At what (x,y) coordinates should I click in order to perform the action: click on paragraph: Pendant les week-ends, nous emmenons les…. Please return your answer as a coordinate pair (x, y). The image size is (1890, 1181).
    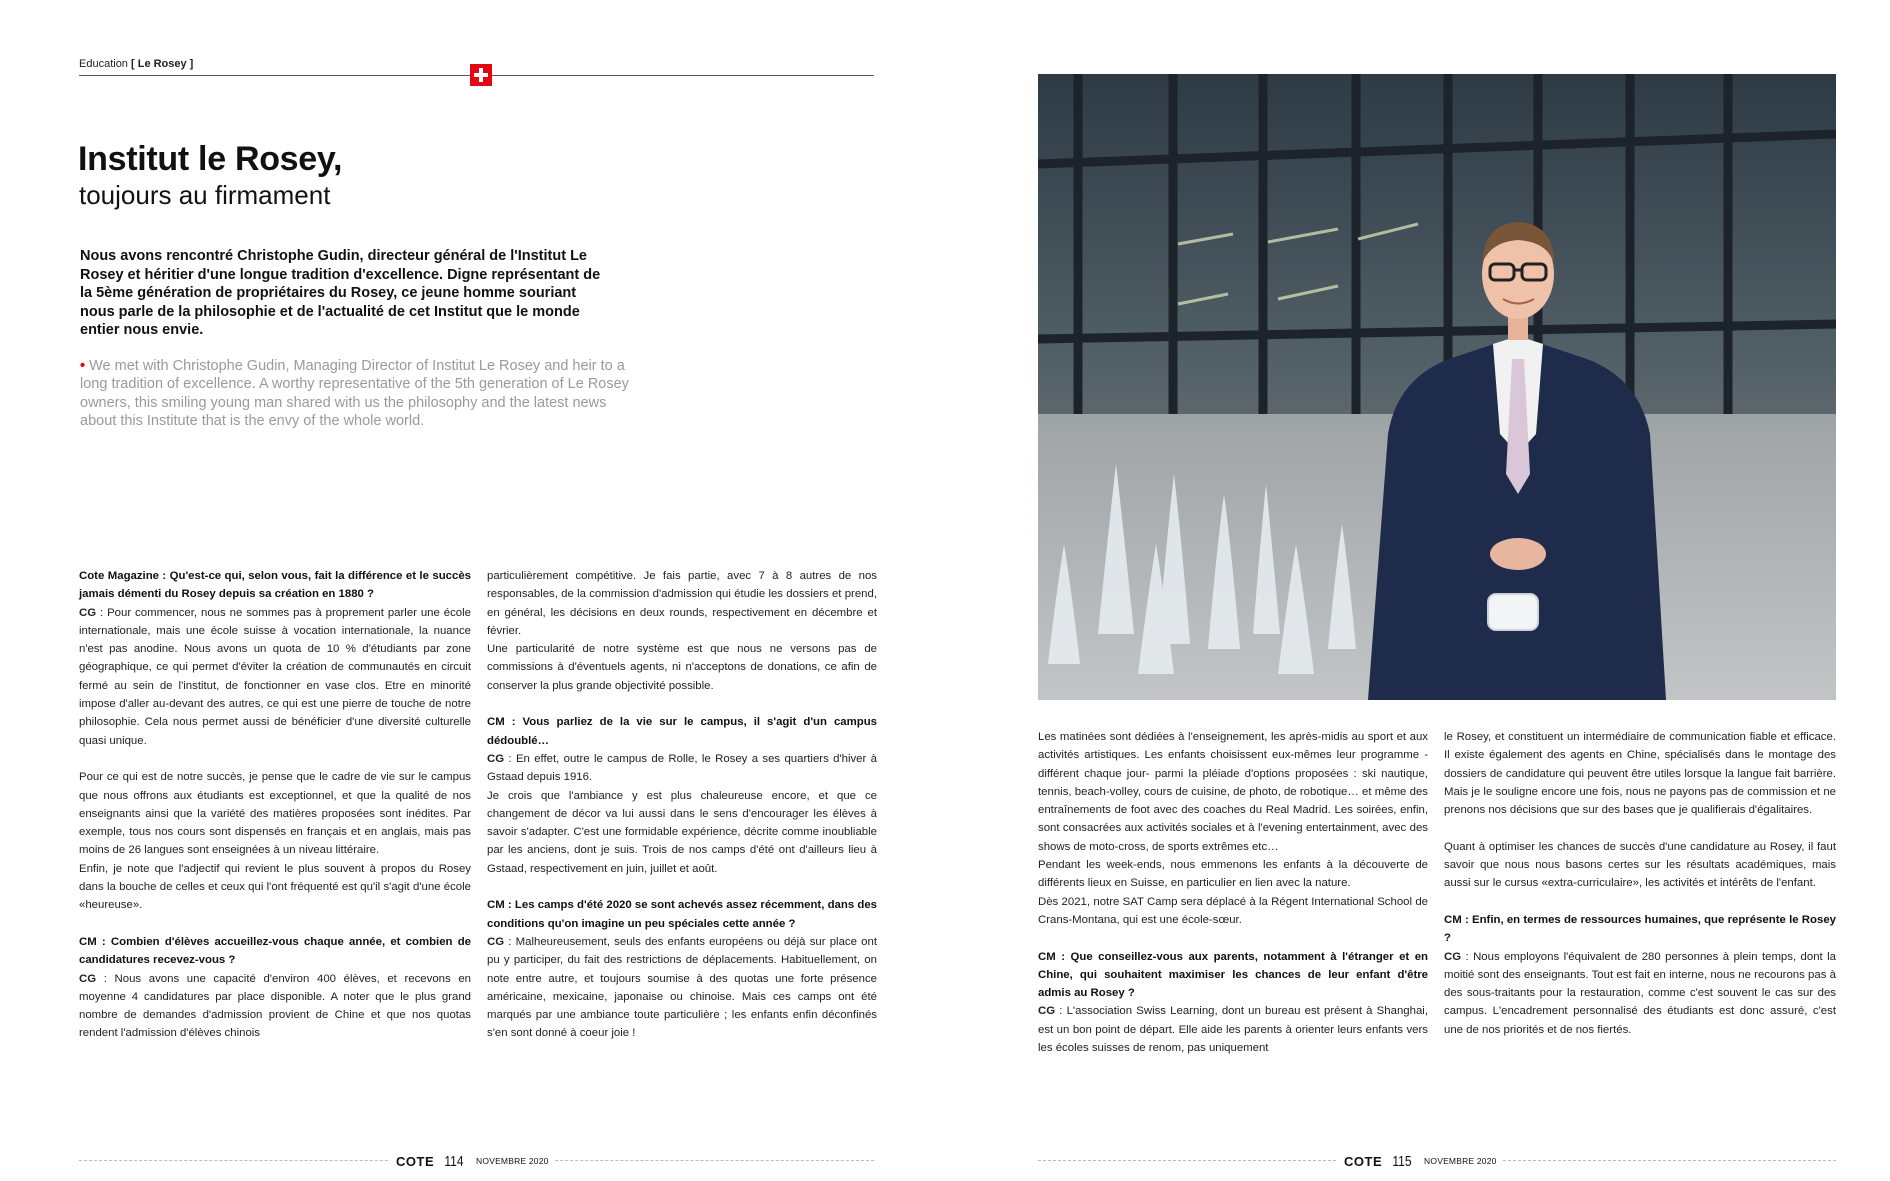
    Looking at the image, I should click on (1233, 874).